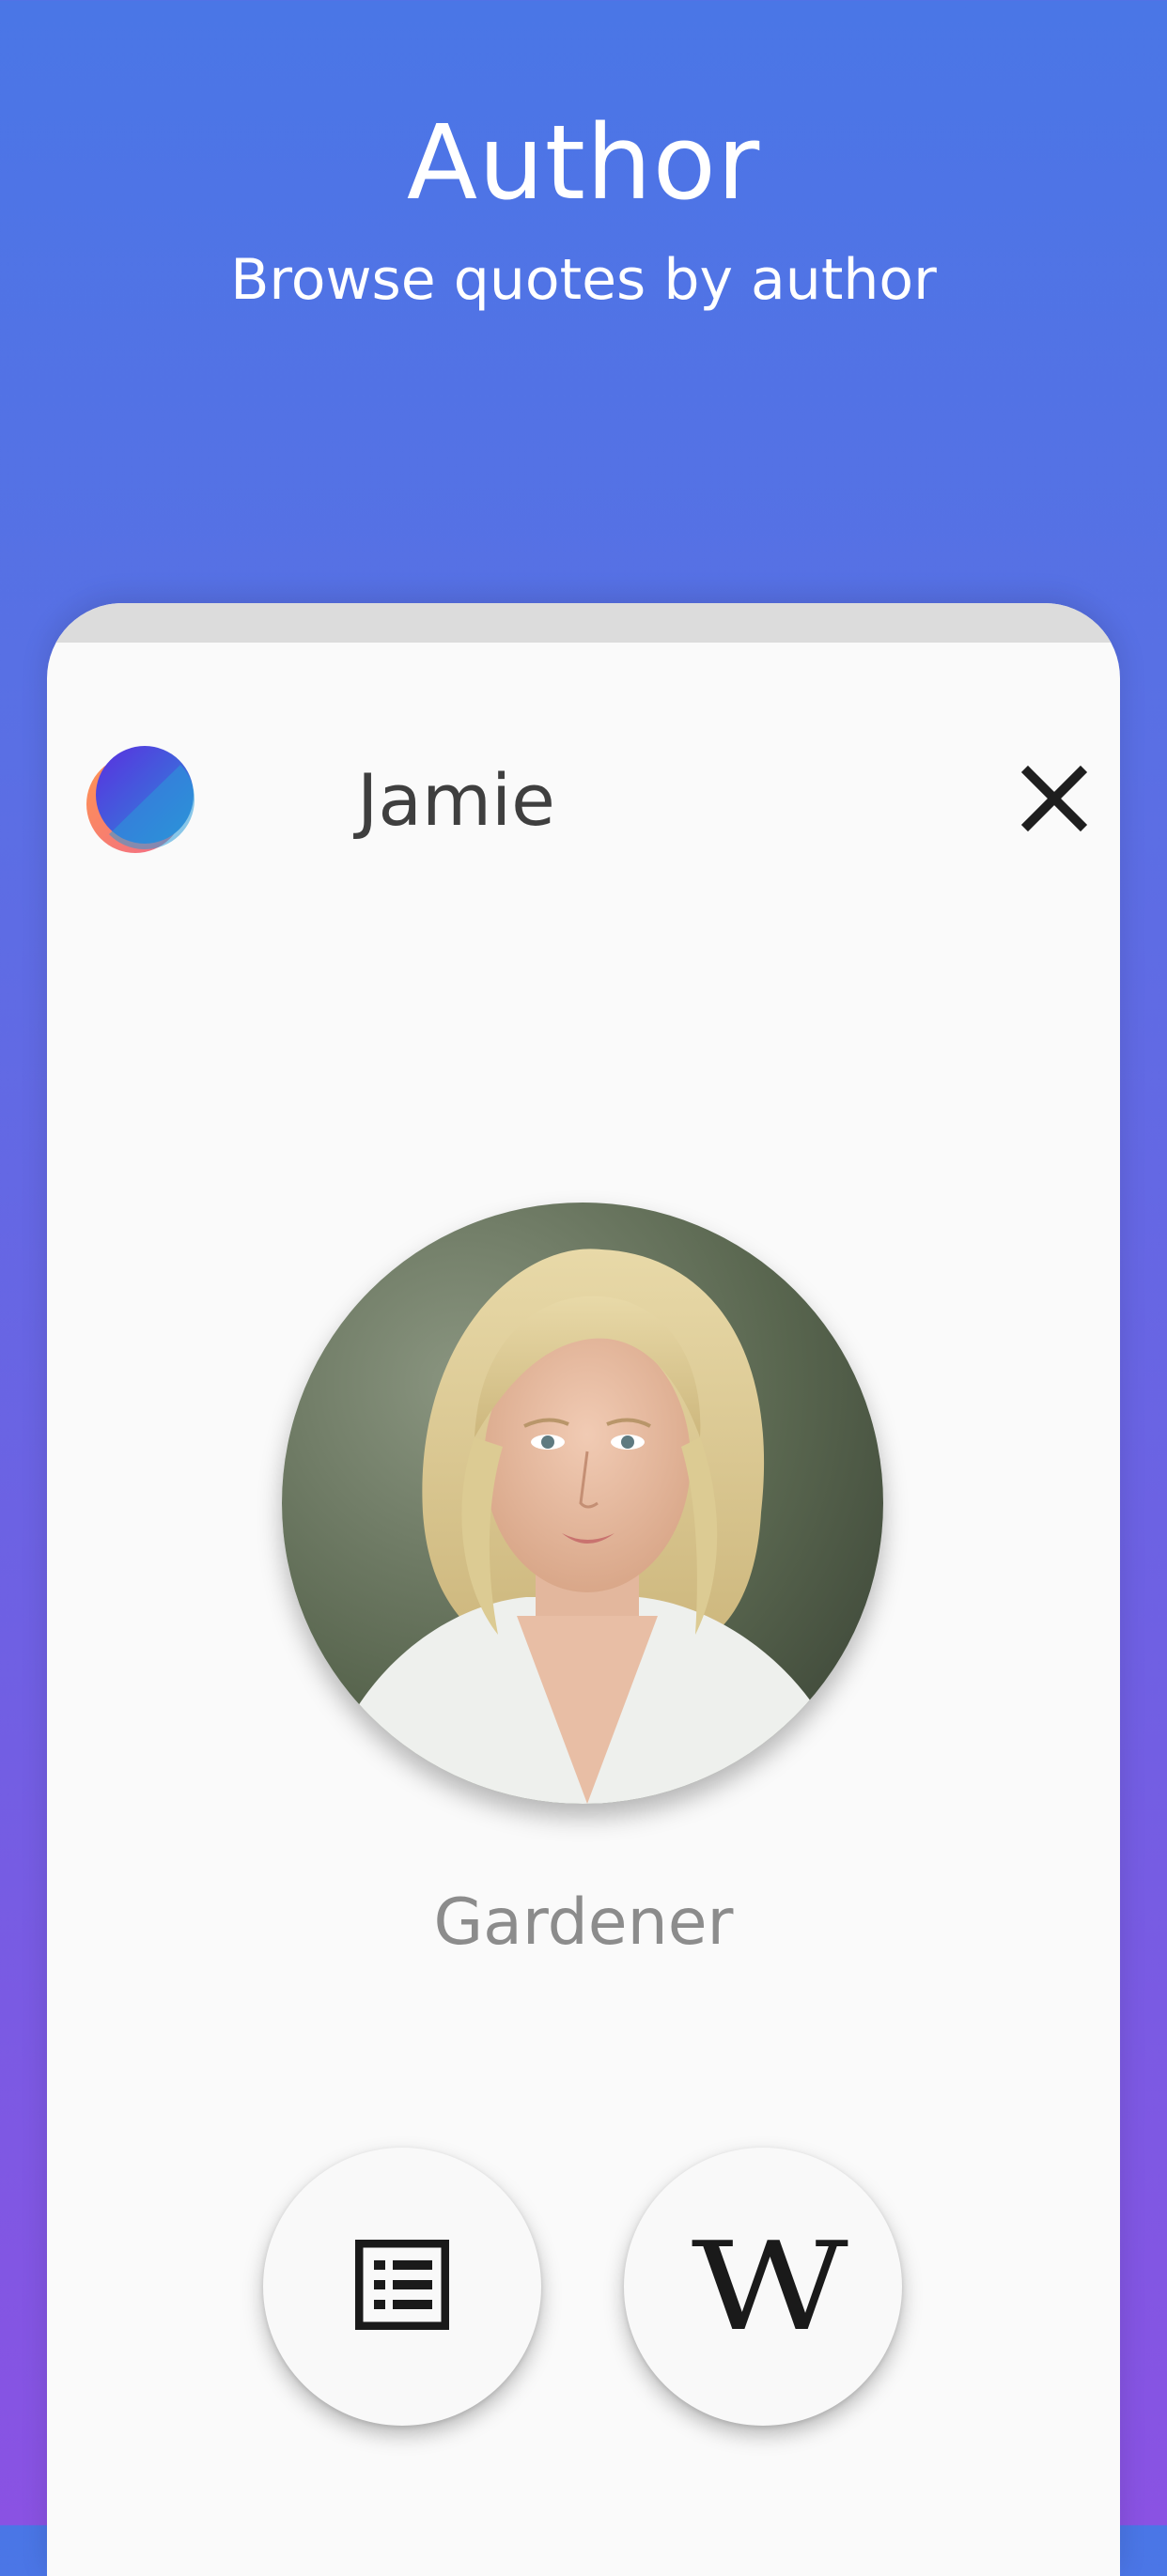 Image resolution: width=1167 pixels, height=2576 pixels. I want to click on author-name: Jamie, so click(456, 800).